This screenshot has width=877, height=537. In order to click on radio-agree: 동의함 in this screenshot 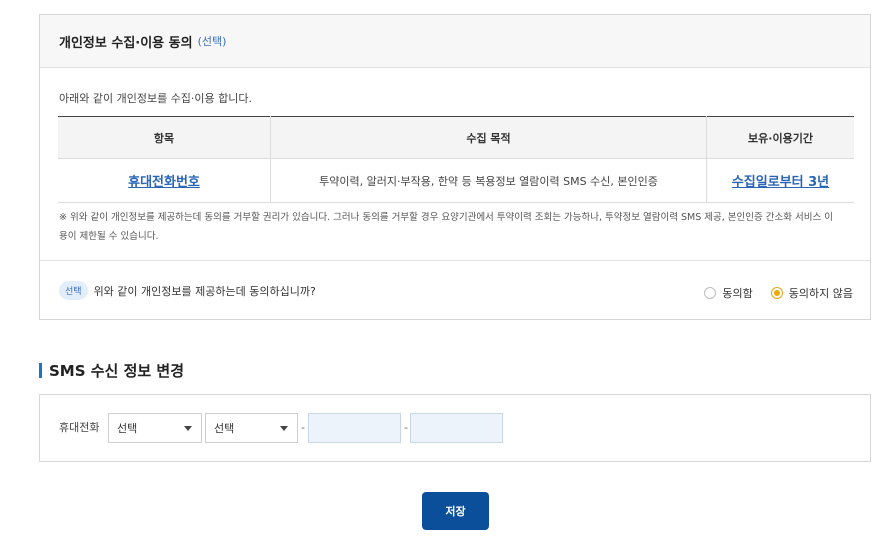, I will do `click(728, 293)`.